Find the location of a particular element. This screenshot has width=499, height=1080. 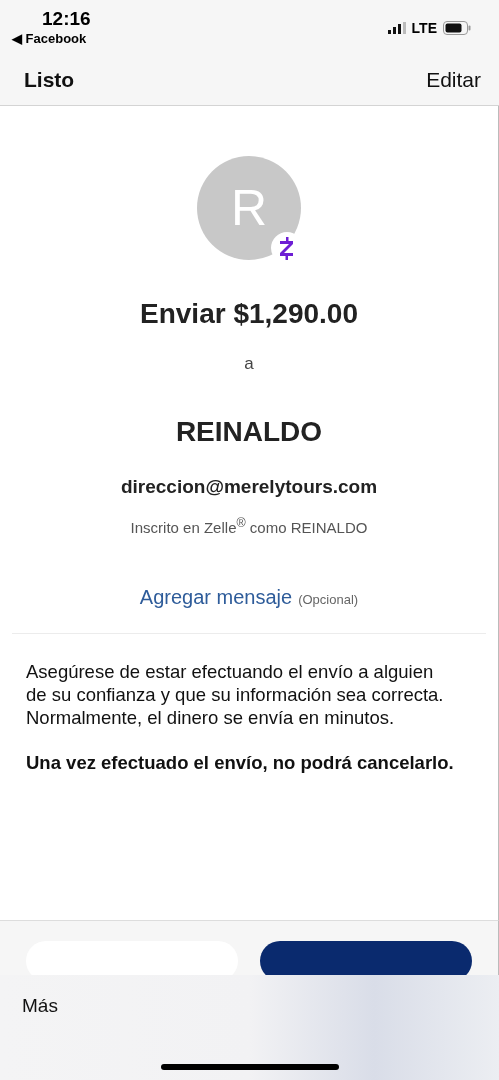

status-time: 12:16 is located at coordinates (66, 19).